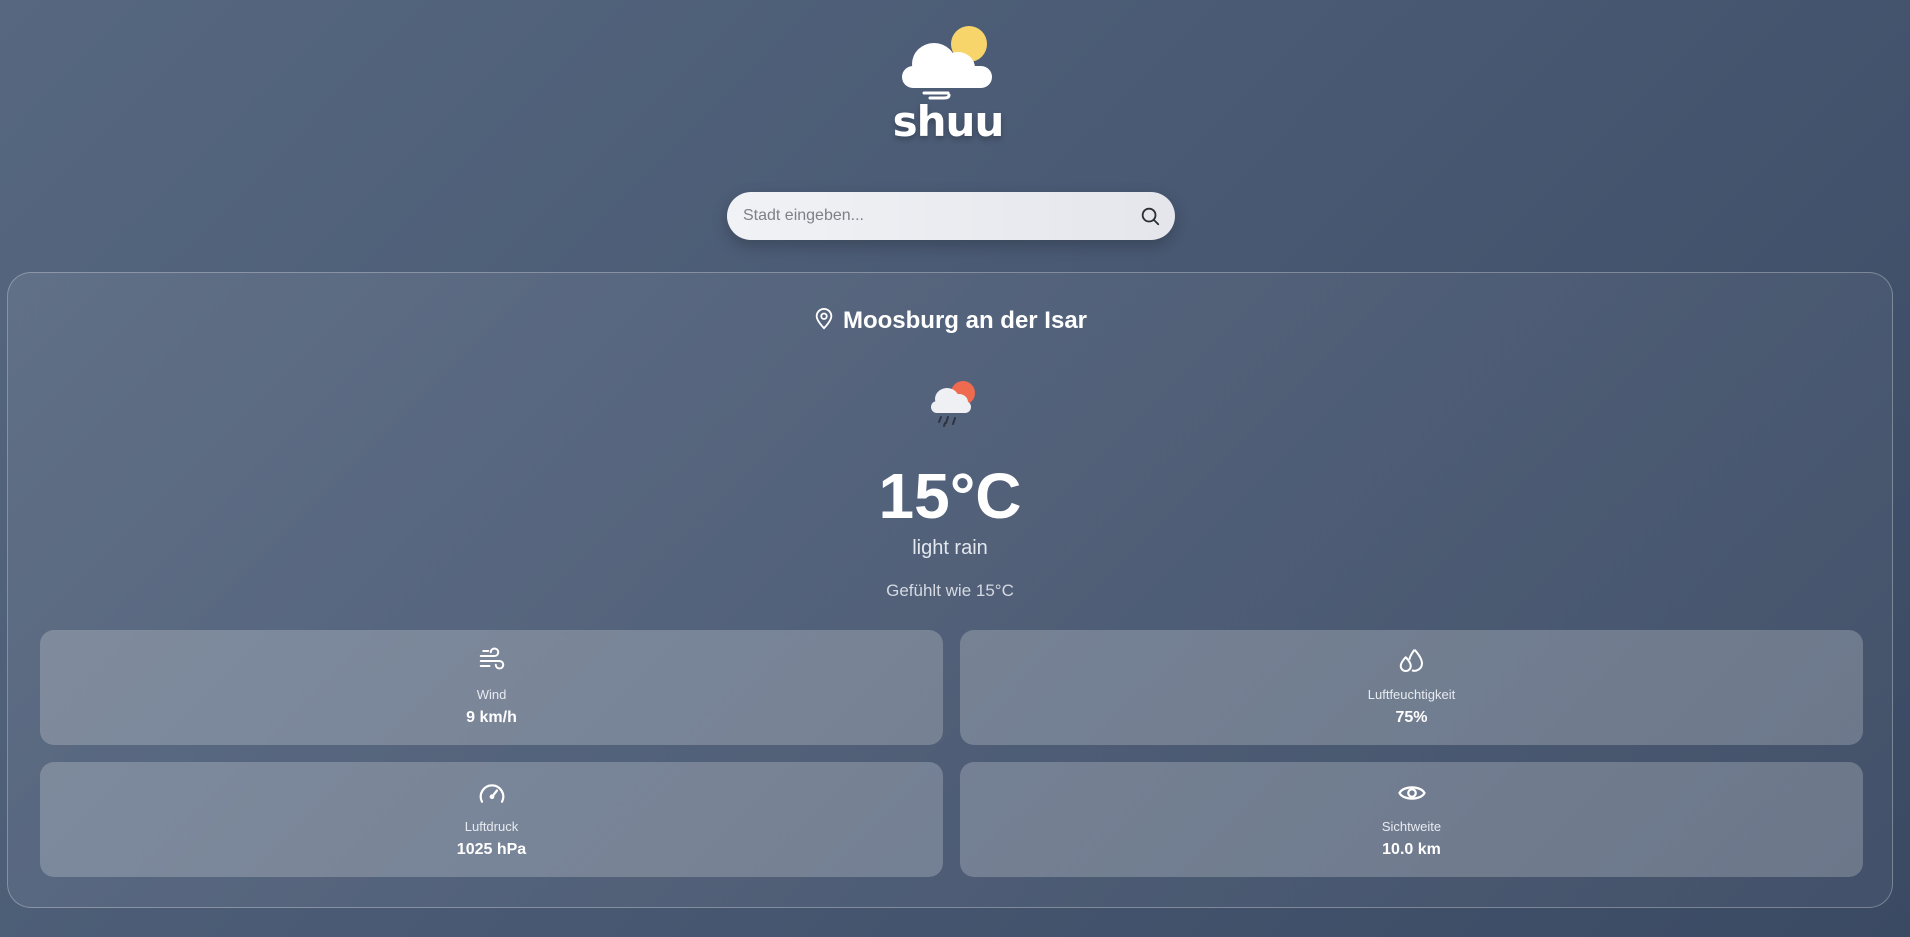  Describe the element at coordinates (1150, 216) in the screenshot. I see `search-icon` at that location.